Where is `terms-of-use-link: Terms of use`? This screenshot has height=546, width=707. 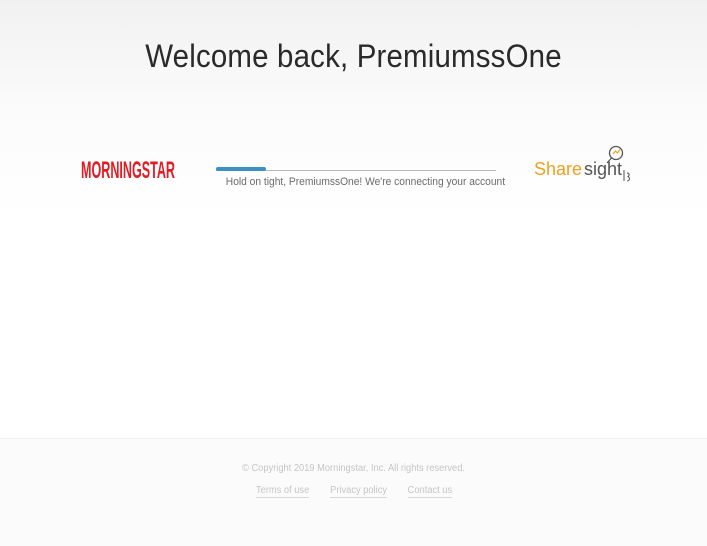 terms-of-use-link: Terms of use is located at coordinates (282, 491).